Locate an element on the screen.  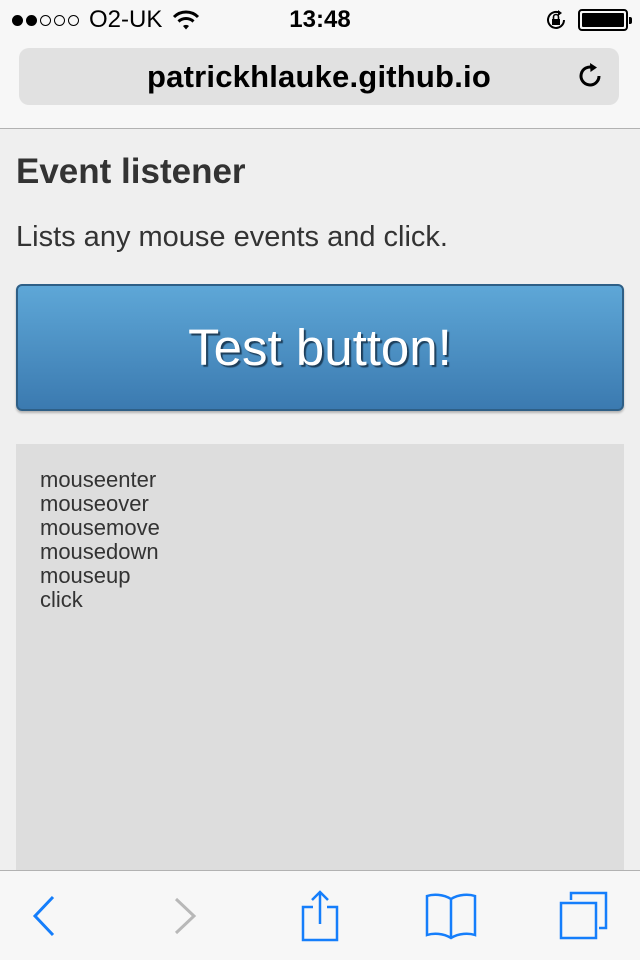
bookmarks-button is located at coordinates (451, 916).